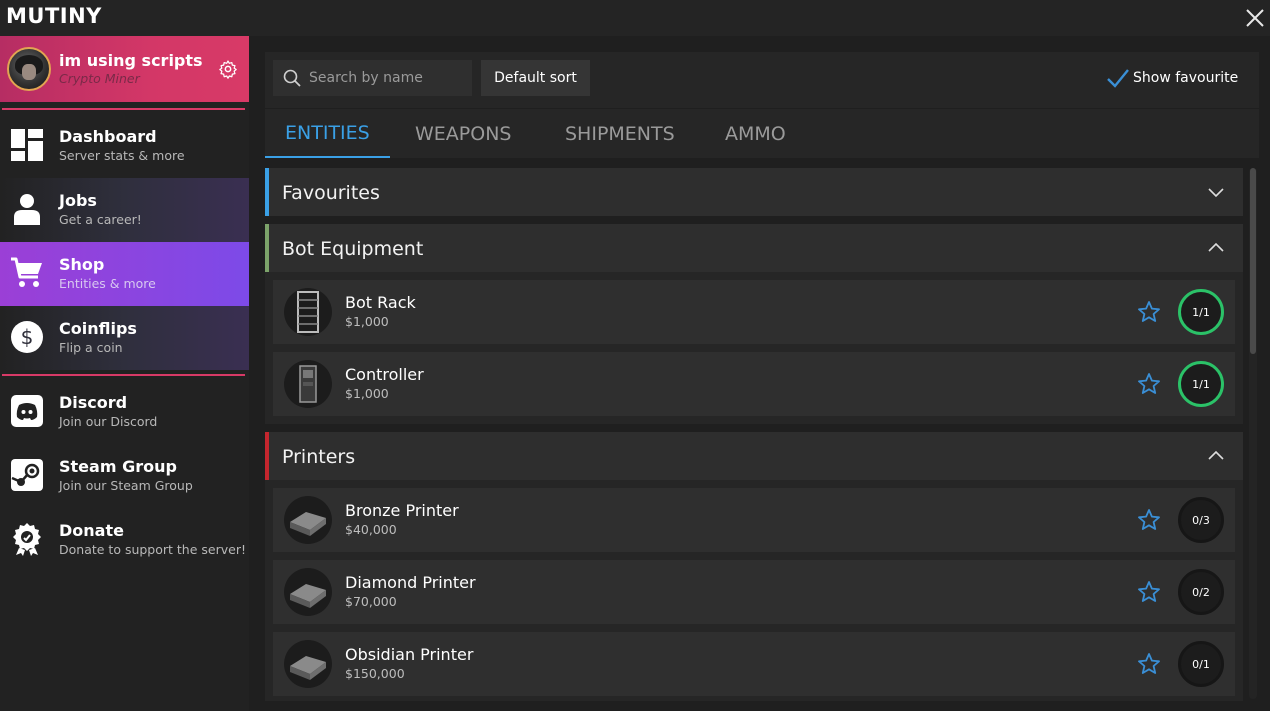  What do you see at coordinates (754, 384) in the screenshot?
I see `list-item: Controller $1,000 1/1` at bounding box center [754, 384].